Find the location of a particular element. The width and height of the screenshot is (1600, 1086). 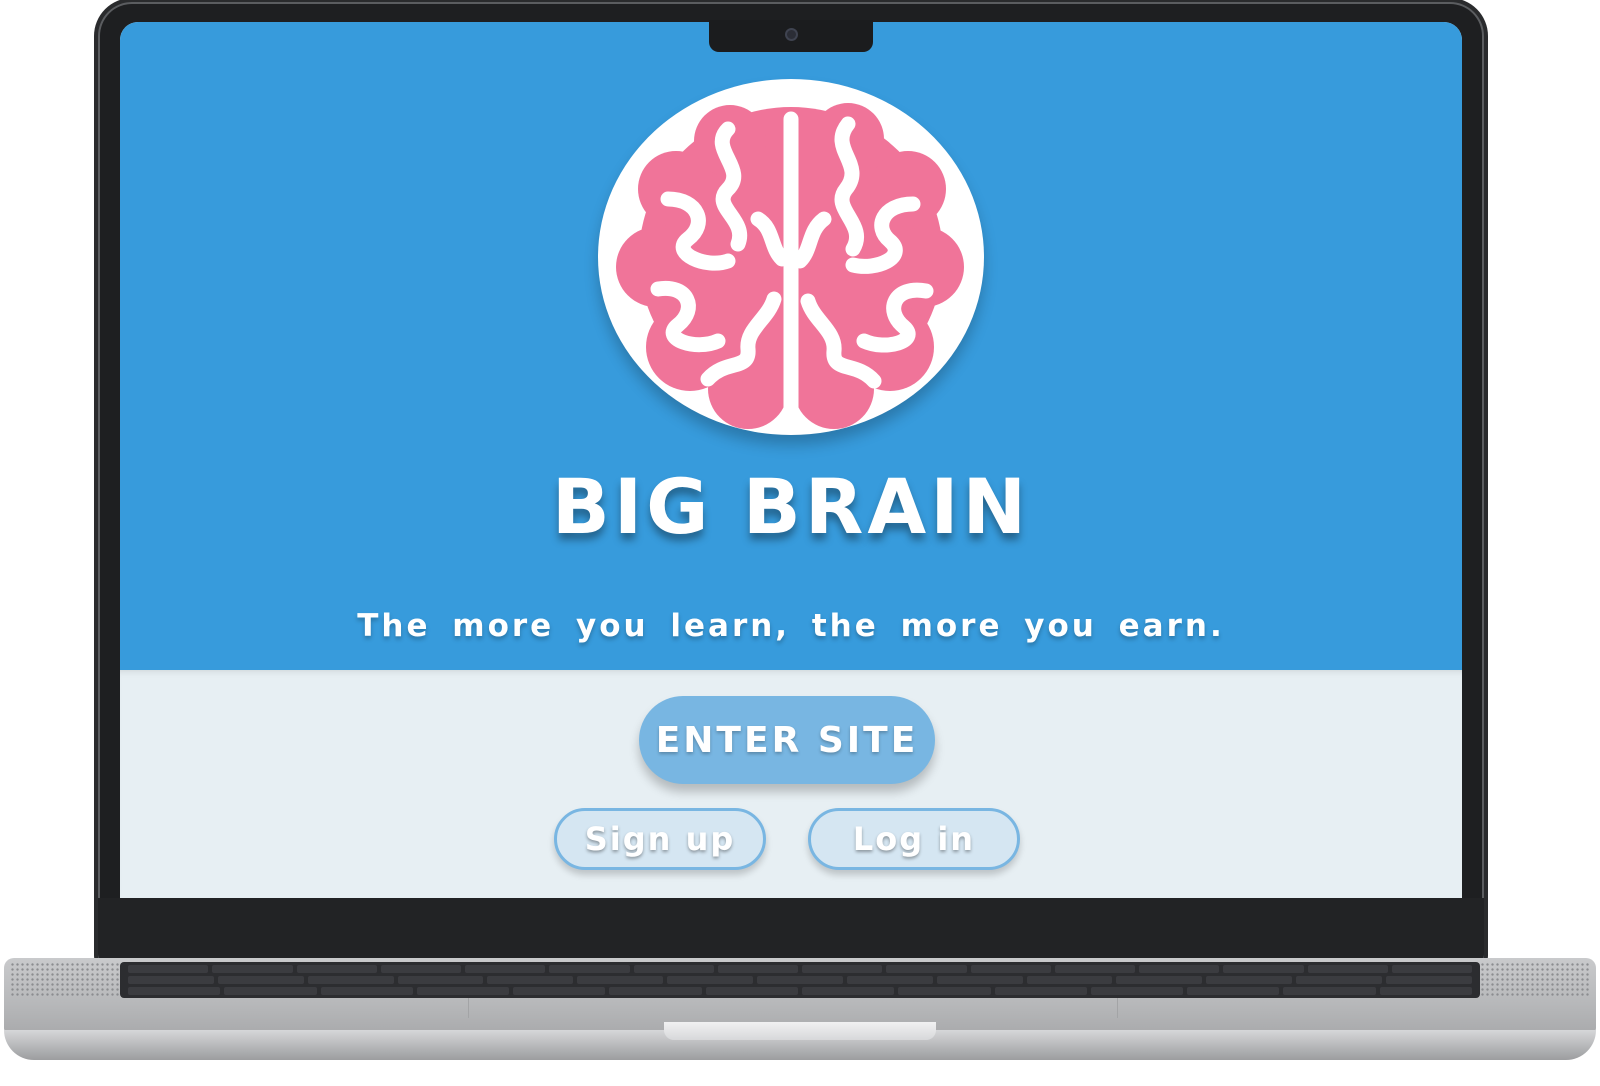

site-tagline: The more you learn, the more you earn. is located at coordinates (791, 626).